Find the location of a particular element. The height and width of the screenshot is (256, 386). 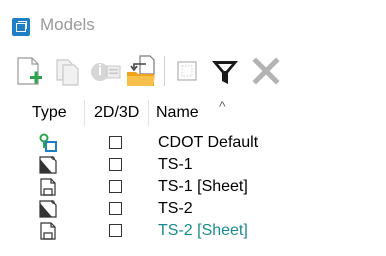

sort-ascending-icon: ^ is located at coordinates (222, 106).